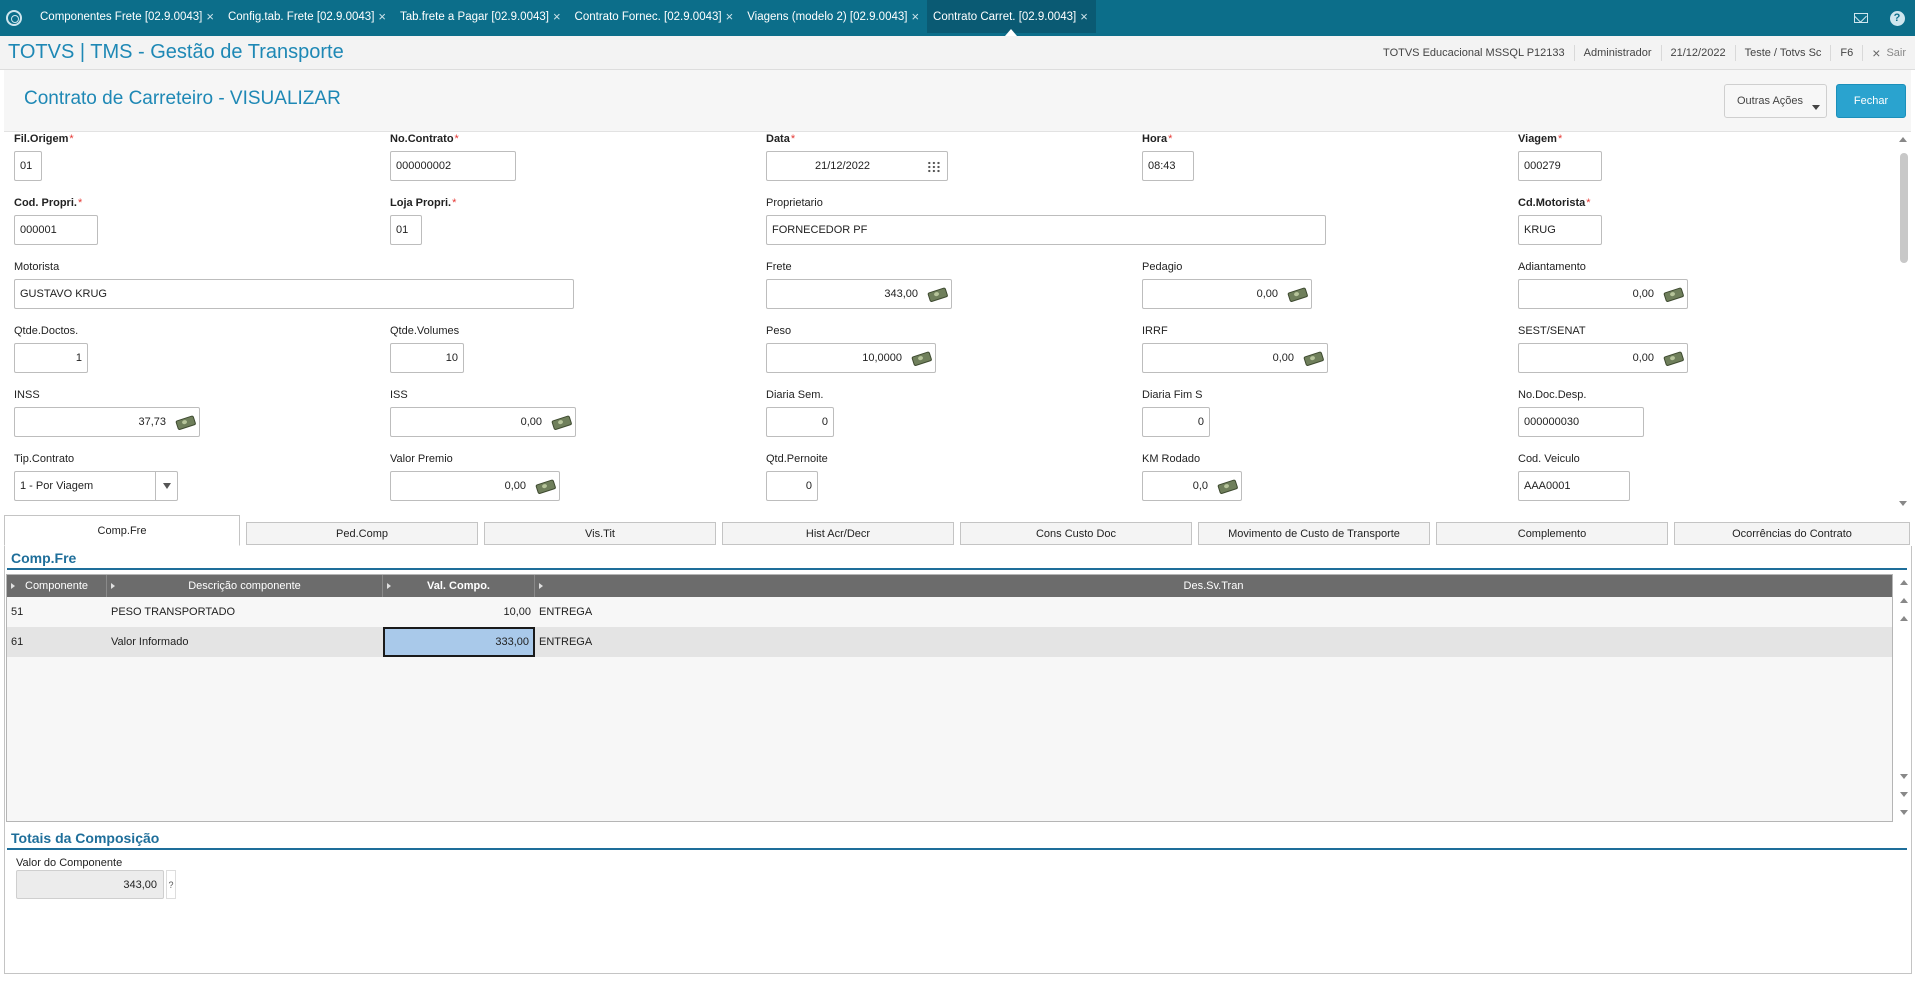  What do you see at coordinates (245, 586) in the screenshot?
I see `column-header-descricao: Descrição componente` at bounding box center [245, 586].